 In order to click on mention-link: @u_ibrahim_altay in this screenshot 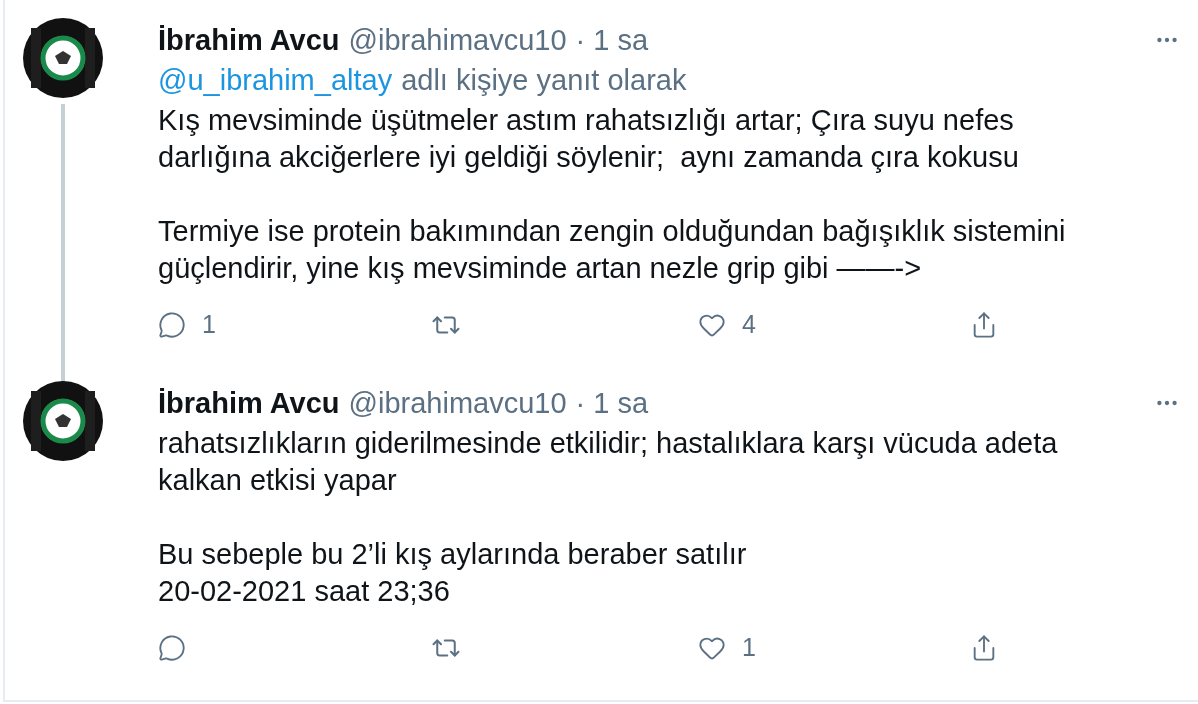, I will do `click(275, 80)`.